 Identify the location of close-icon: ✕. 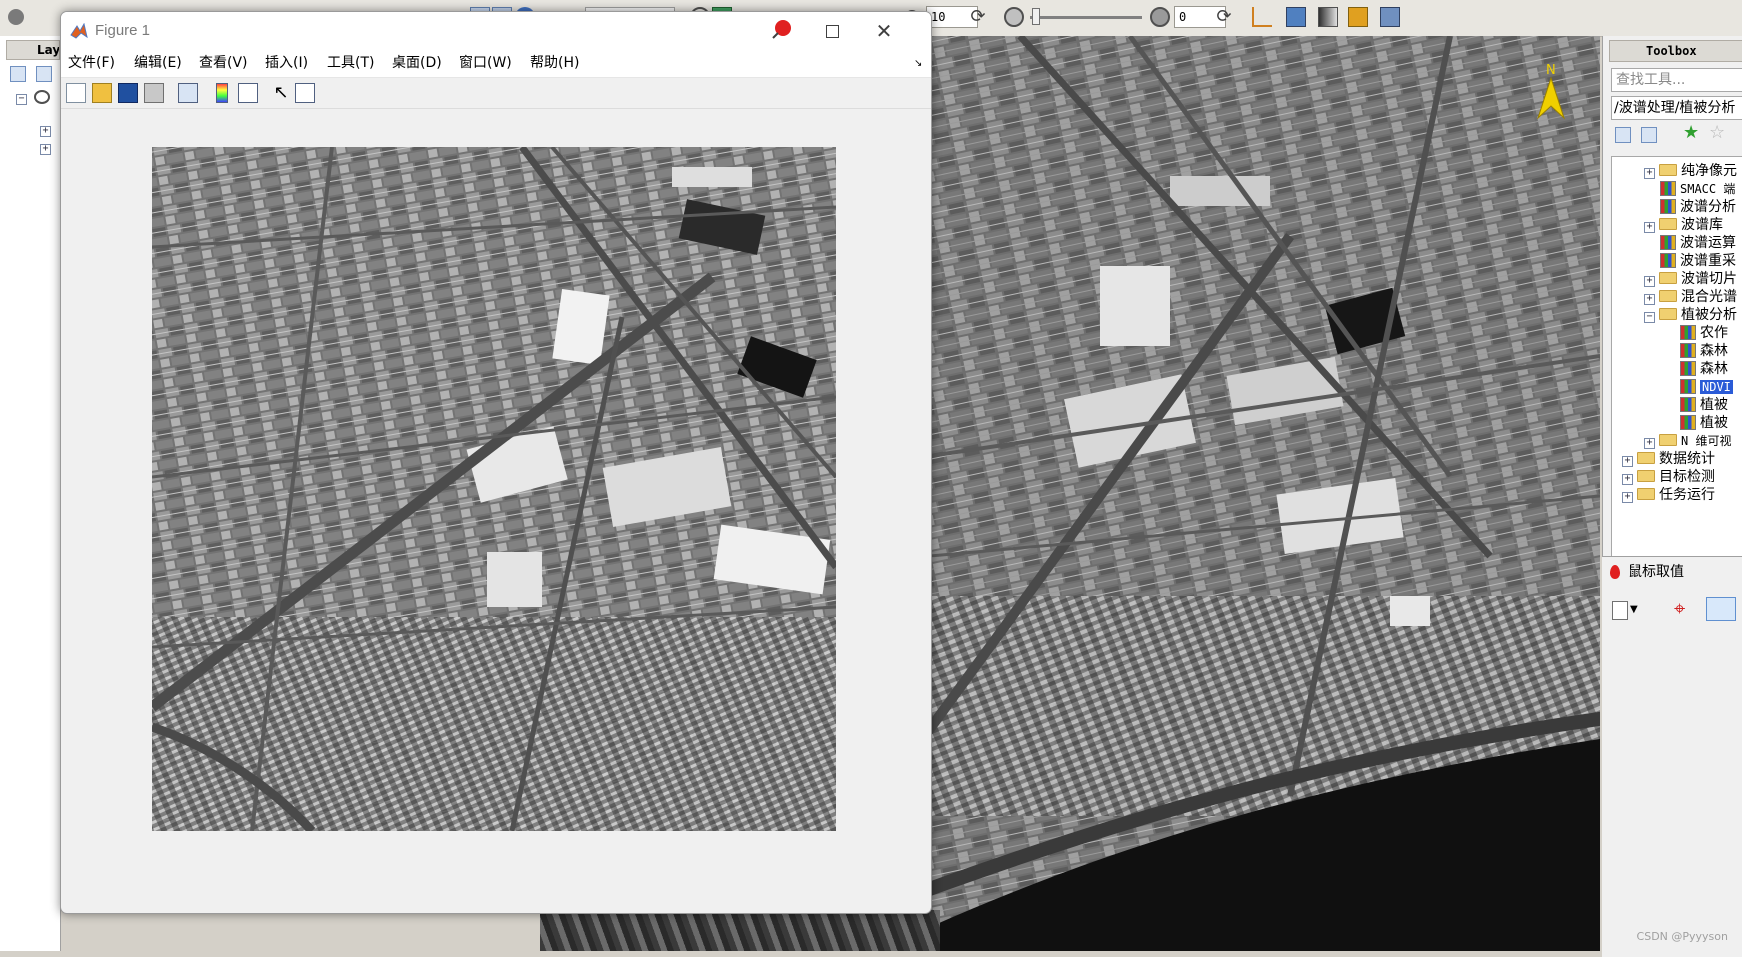
(884, 31).